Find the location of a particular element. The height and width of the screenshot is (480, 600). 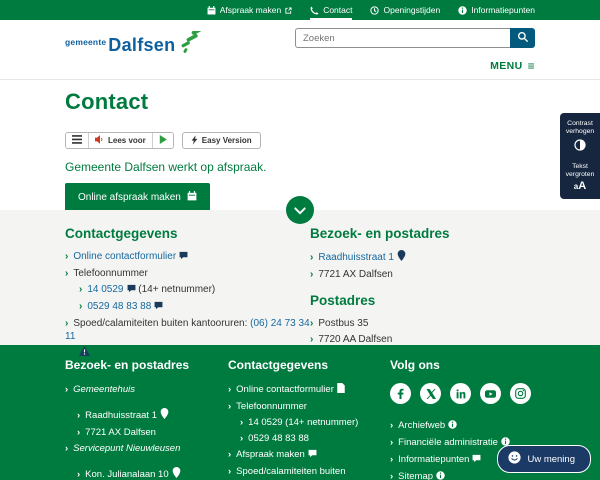

external-link-icon is located at coordinates (288, 10).